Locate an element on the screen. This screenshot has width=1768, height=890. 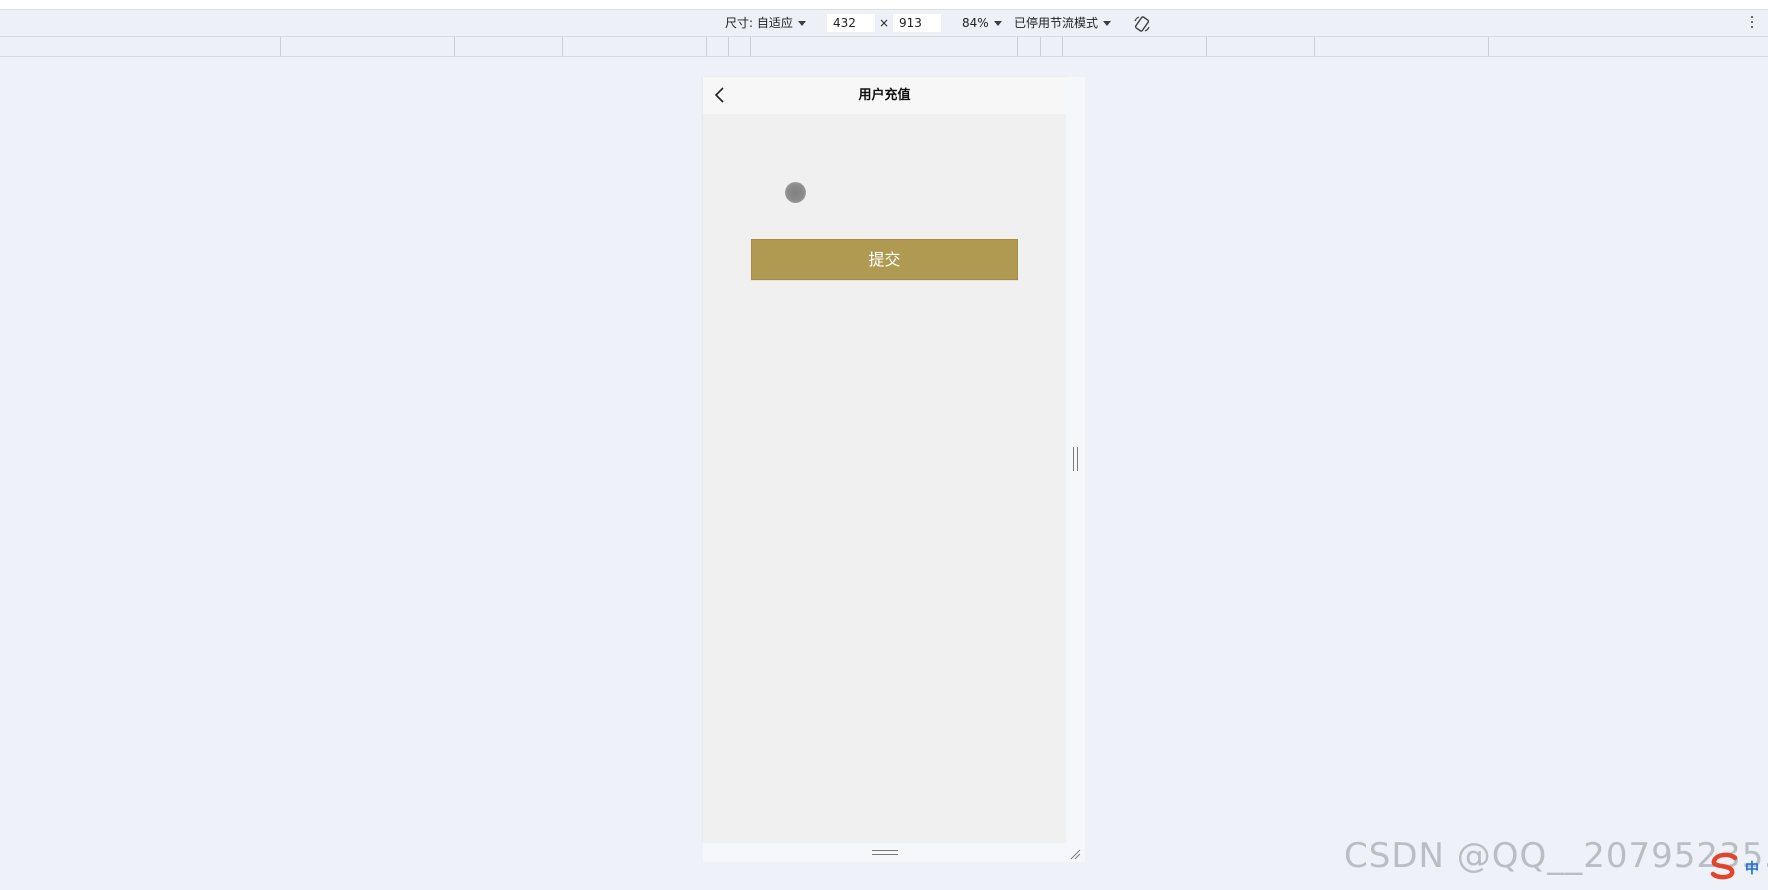
submit-button: 提交 is located at coordinates (884, 259).